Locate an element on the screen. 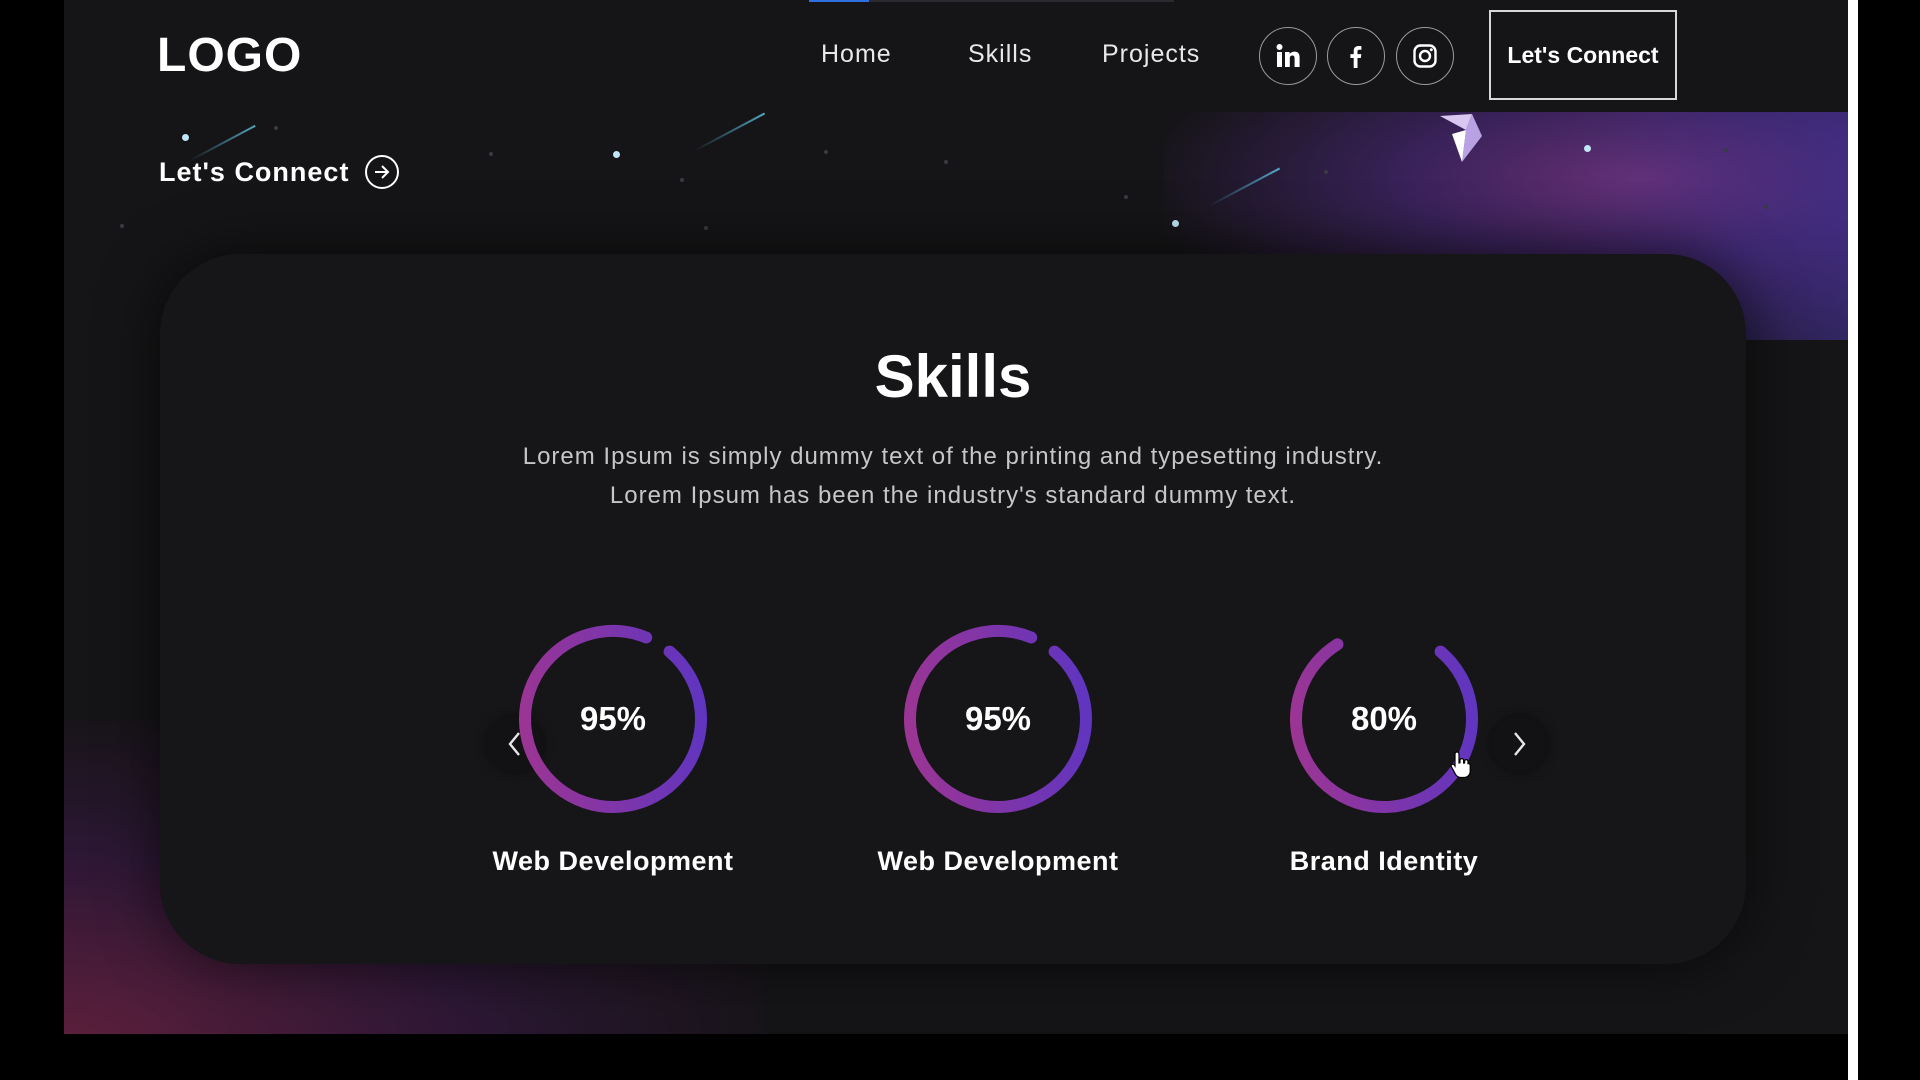 This screenshot has height=1080, width=1920. skill-item: 80% Brand Identity is located at coordinates (1384, 748).